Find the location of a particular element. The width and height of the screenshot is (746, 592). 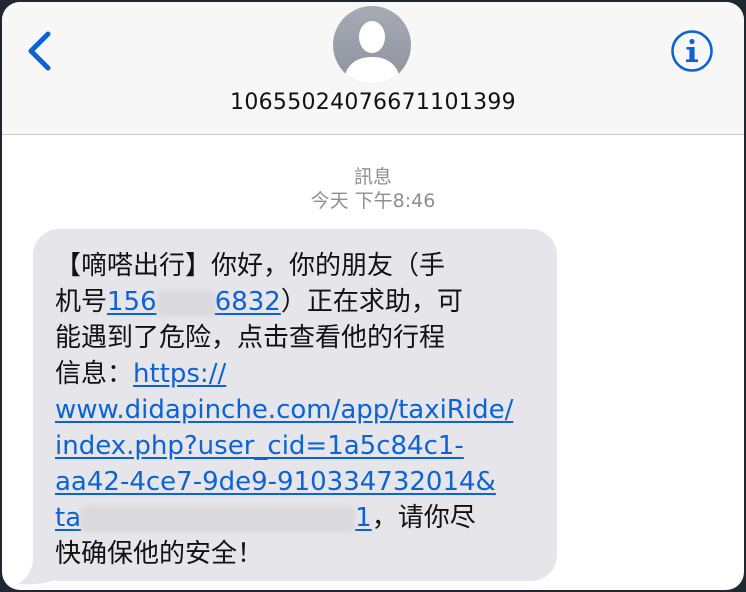

message-line: ta 1，请你尽 is located at coordinates (265, 518).